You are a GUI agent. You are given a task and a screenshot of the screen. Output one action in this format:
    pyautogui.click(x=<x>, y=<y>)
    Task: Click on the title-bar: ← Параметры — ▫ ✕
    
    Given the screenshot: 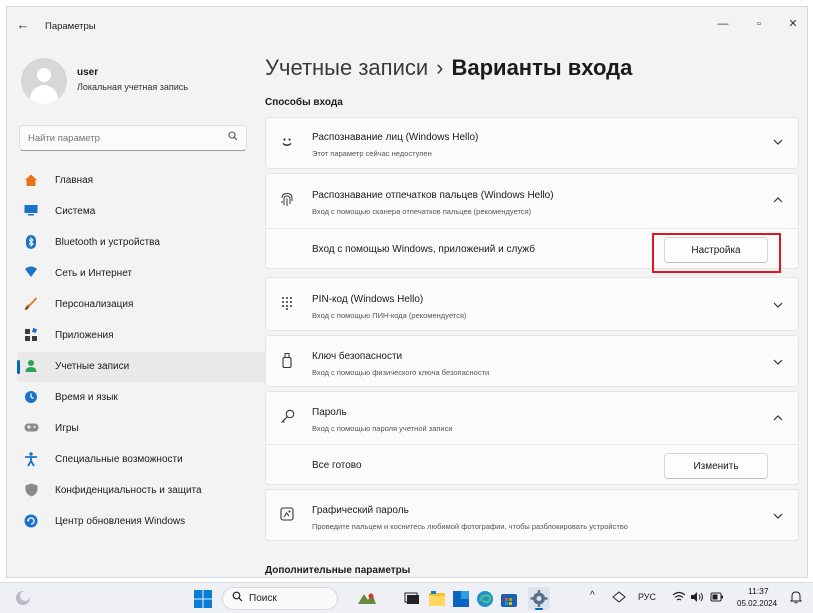 What is the action you would take?
    pyautogui.click(x=407, y=25)
    